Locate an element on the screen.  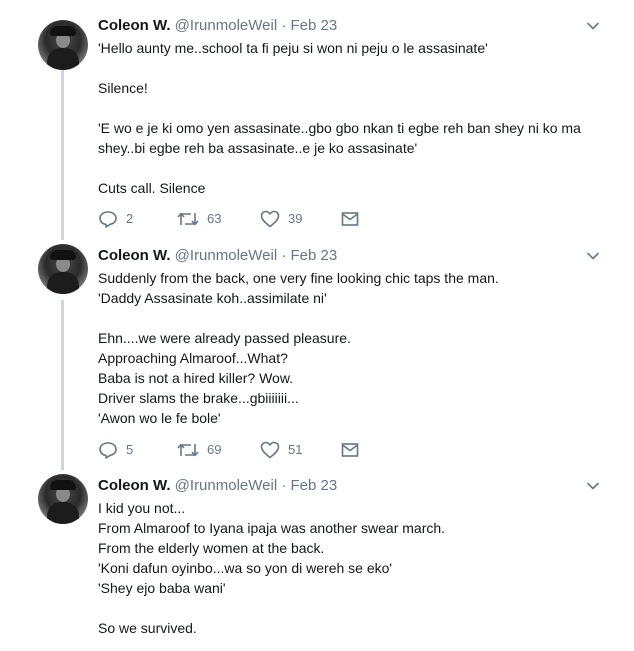
reply-count: 5 is located at coordinates (130, 449).